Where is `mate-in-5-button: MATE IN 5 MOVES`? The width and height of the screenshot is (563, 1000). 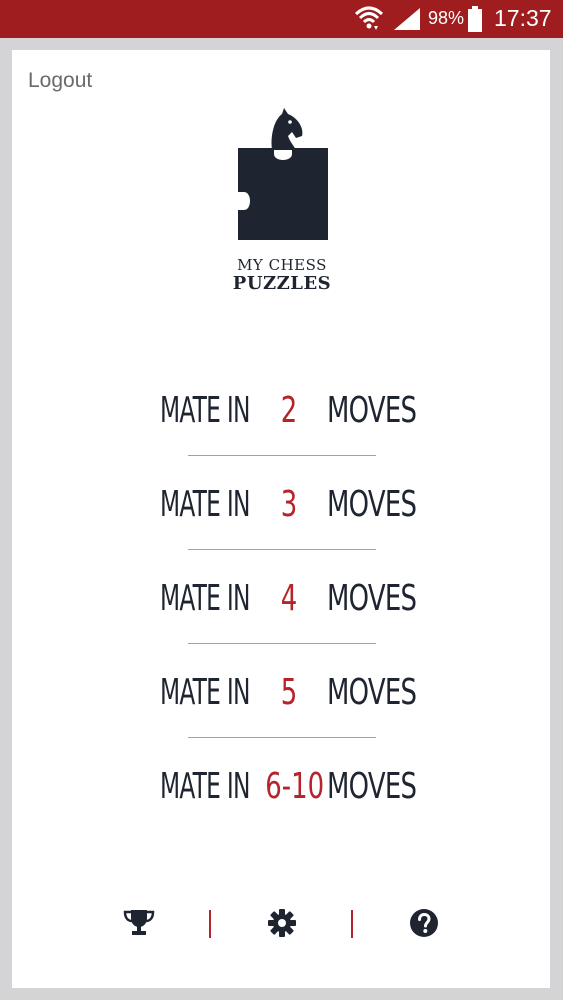 mate-in-5-button: MATE IN 5 MOVES is located at coordinates (281, 709).